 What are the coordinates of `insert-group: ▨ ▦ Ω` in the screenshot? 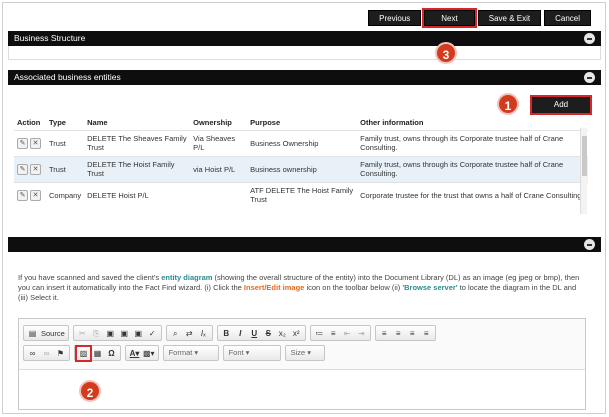 It's located at (97, 353).